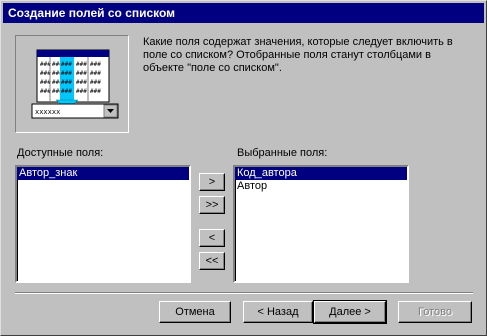  What do you see at coordinates (321, 173) in the screenshot?
I see `list-item: Код_автора` at bounding box center [321, 173].